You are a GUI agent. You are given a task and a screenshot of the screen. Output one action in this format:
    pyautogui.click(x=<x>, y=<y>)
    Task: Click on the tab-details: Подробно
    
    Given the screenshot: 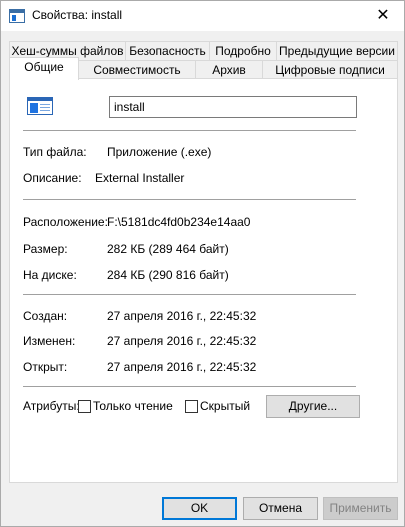 What is the action you would take?
    pyautogui.click(x=243, y=51)
    